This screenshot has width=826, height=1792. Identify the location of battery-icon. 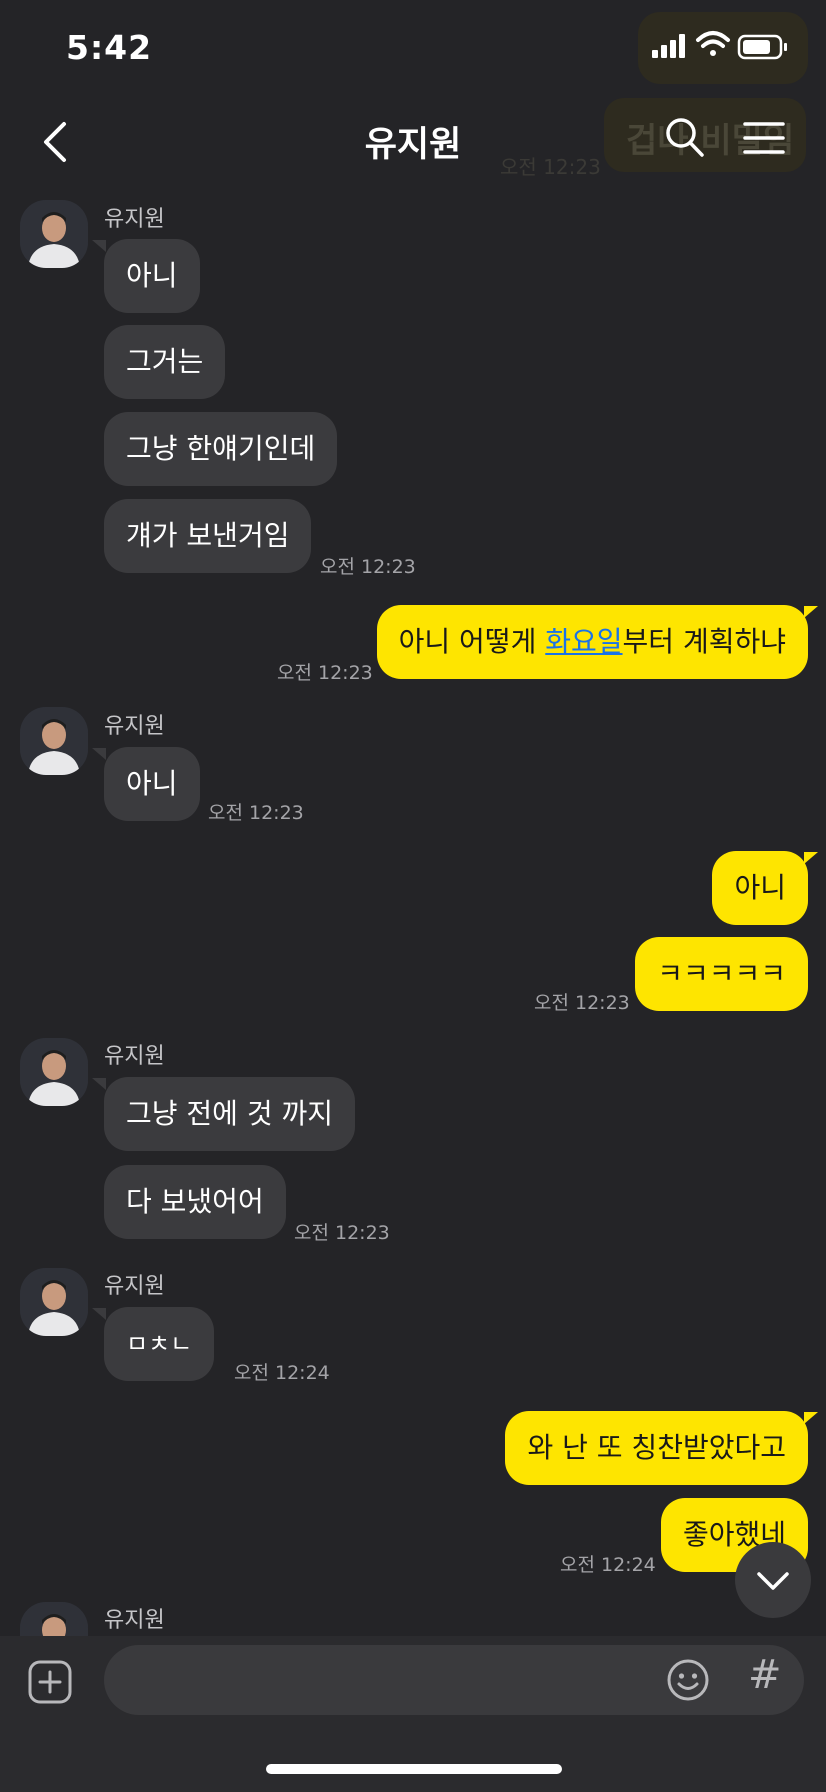
(762, 47).